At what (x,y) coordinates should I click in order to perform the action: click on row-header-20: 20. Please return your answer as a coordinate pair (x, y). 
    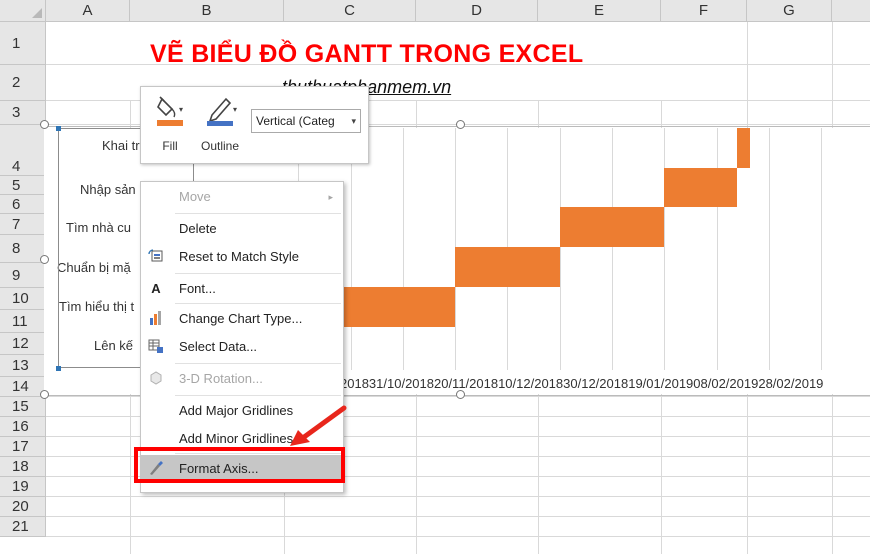
    Looking at the image, I should click on (23, 507).